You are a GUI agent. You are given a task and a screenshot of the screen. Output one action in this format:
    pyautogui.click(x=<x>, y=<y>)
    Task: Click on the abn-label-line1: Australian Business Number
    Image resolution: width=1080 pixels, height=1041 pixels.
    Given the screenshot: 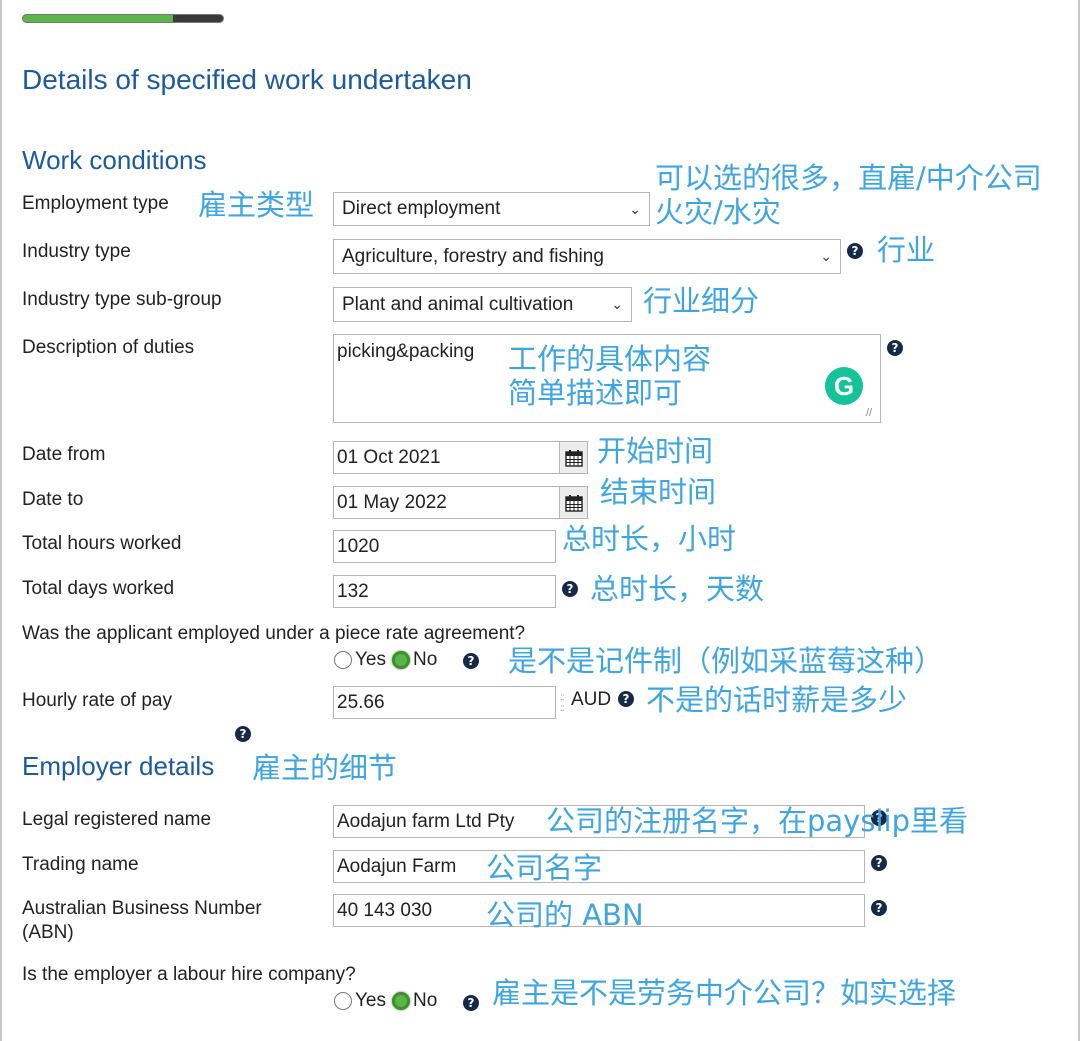 What is the action you would take?
    pyautogui.click(x=142, y=908)
    